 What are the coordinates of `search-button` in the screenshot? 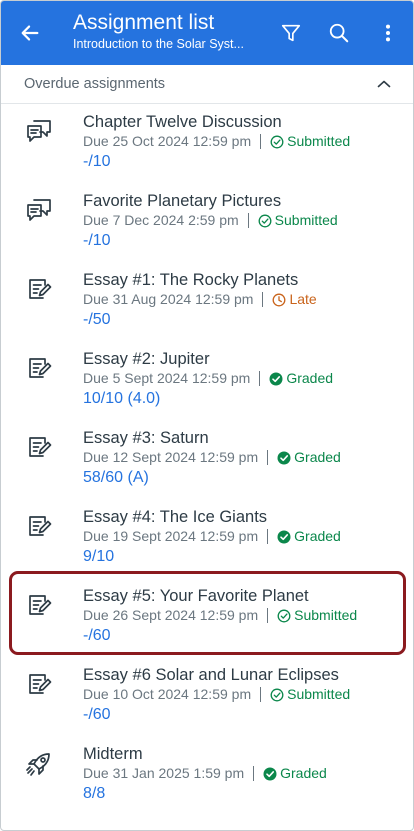 It's located at (339, 33).